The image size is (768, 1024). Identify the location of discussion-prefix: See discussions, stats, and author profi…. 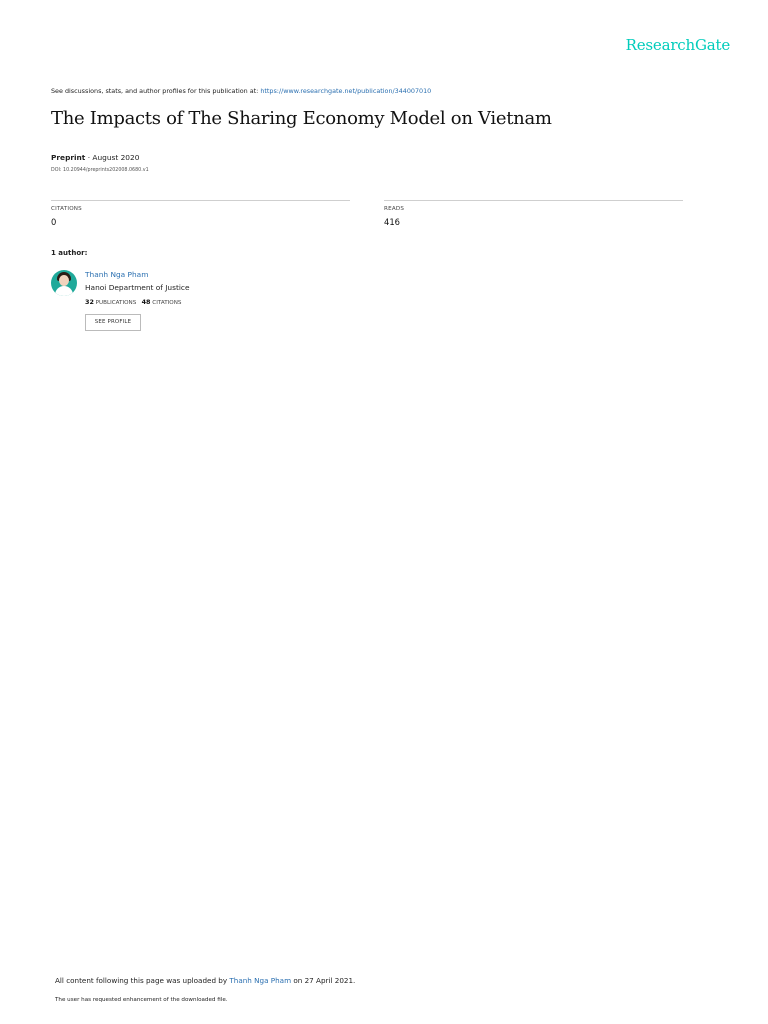
(156, 91).